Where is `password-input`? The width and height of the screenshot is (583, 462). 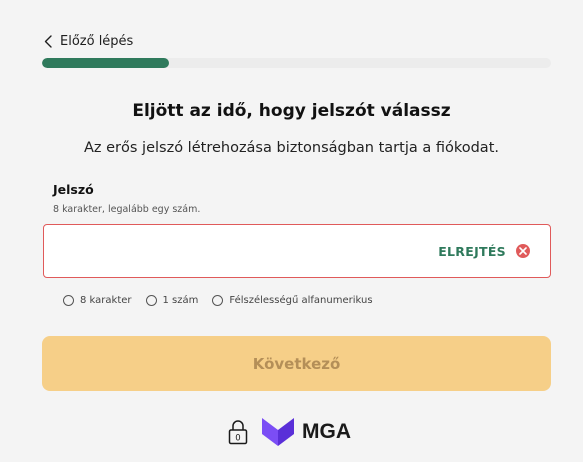
password-input is located at coordinates (241, 251).